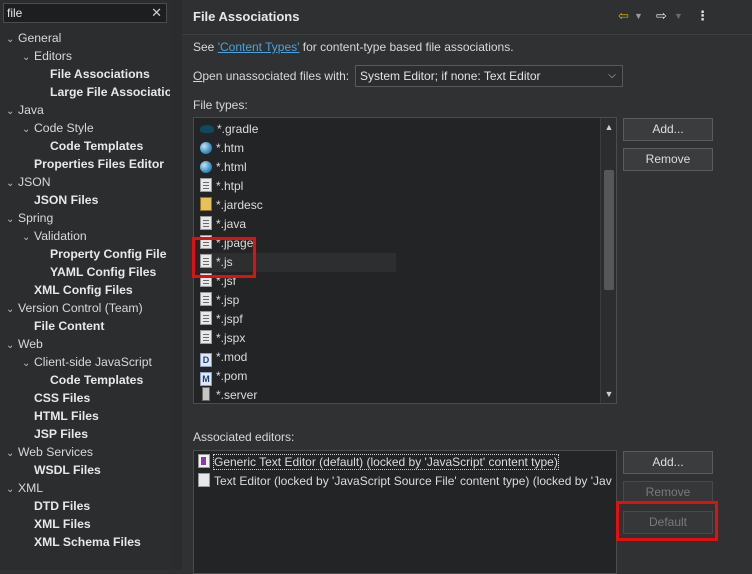 This screenshot has height=574, width=752. What do you see at coordinates (56, 524) in the screenshot?
I see `tree-item: XML Files` at bounding box center [56, 524].